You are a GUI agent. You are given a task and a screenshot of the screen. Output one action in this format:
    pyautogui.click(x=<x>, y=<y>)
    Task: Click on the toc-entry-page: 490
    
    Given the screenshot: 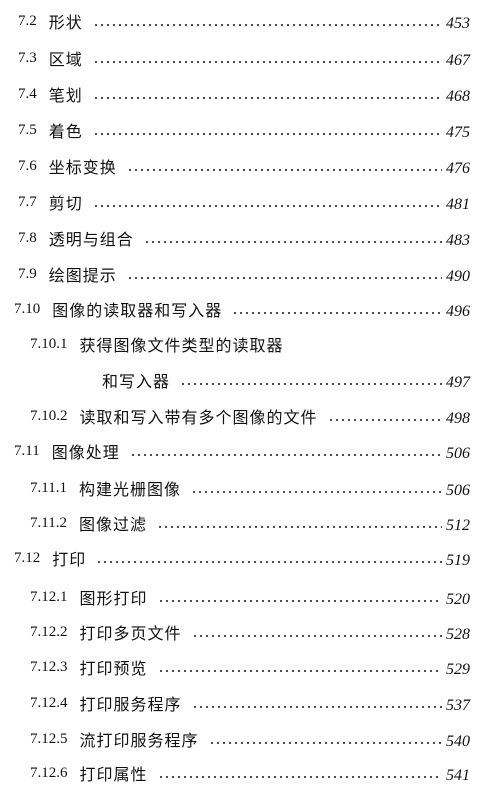 What is the action you would take?
    pyautogui.click(x=458, y=276)
    